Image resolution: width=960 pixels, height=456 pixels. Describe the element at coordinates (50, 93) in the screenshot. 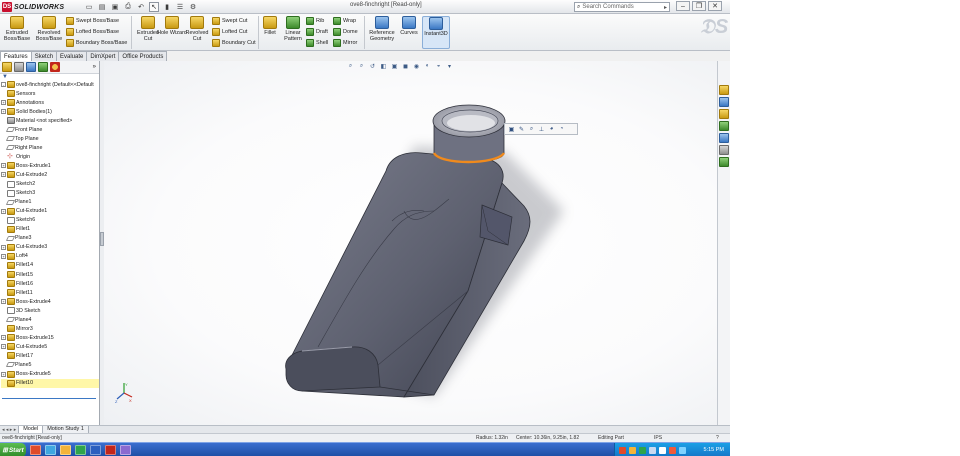

I see `feature-tree-item: Sensors` at that location.